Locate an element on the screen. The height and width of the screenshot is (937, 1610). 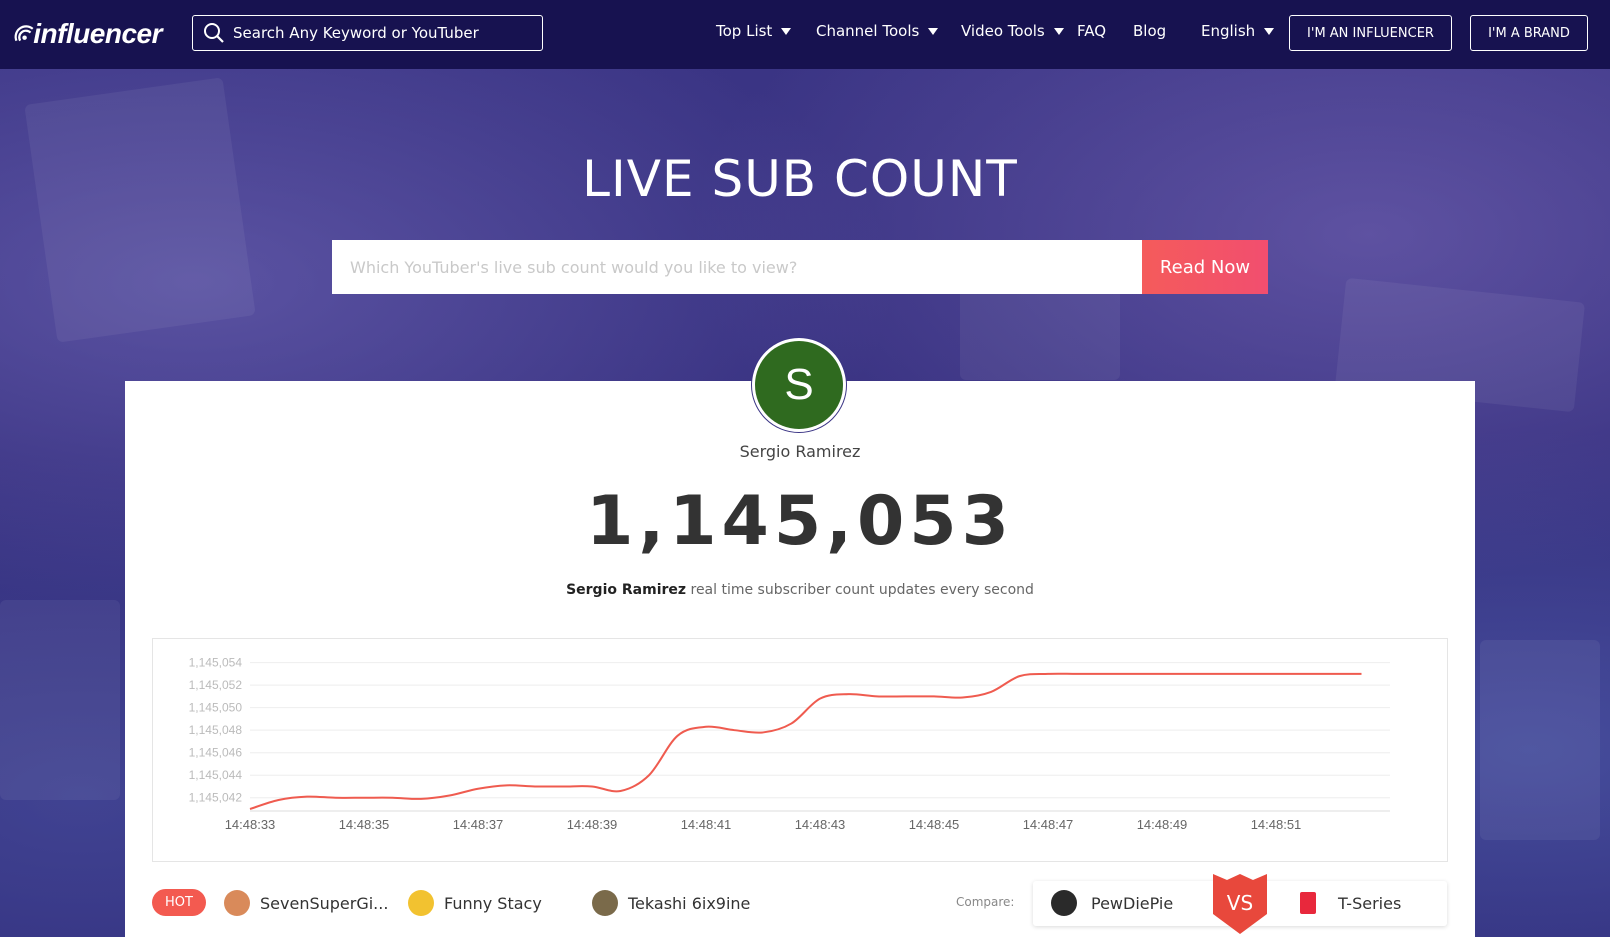
nav-search-input is located at coordinates (383, 33).